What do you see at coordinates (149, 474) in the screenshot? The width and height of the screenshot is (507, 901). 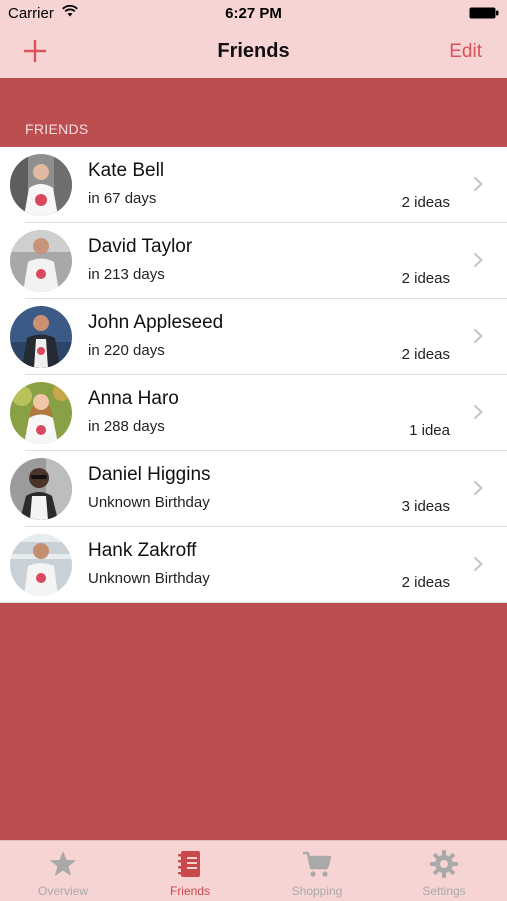 I see `friend-name: Daniel Higgins` at bounding box center [149, 474].